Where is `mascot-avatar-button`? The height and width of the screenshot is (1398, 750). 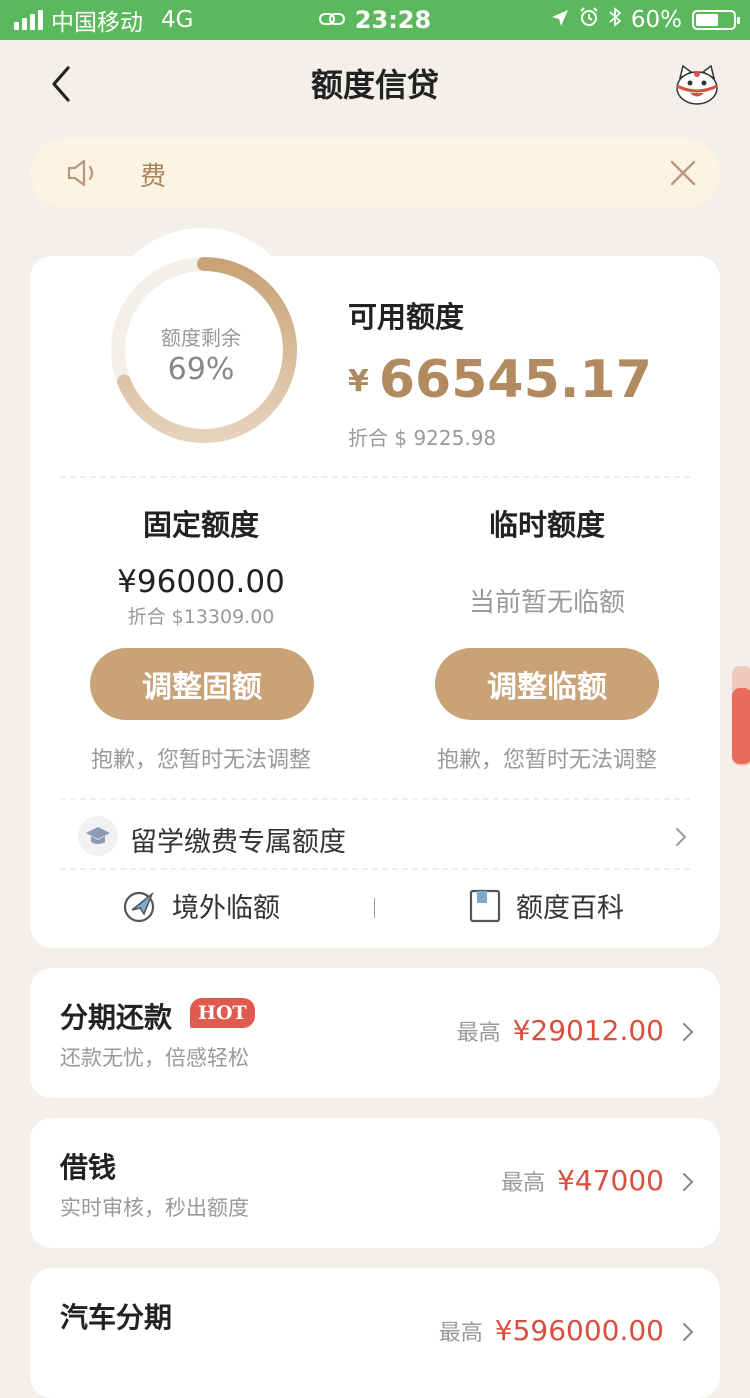
mascot-avatar-button is located at coordinates (697, 85).